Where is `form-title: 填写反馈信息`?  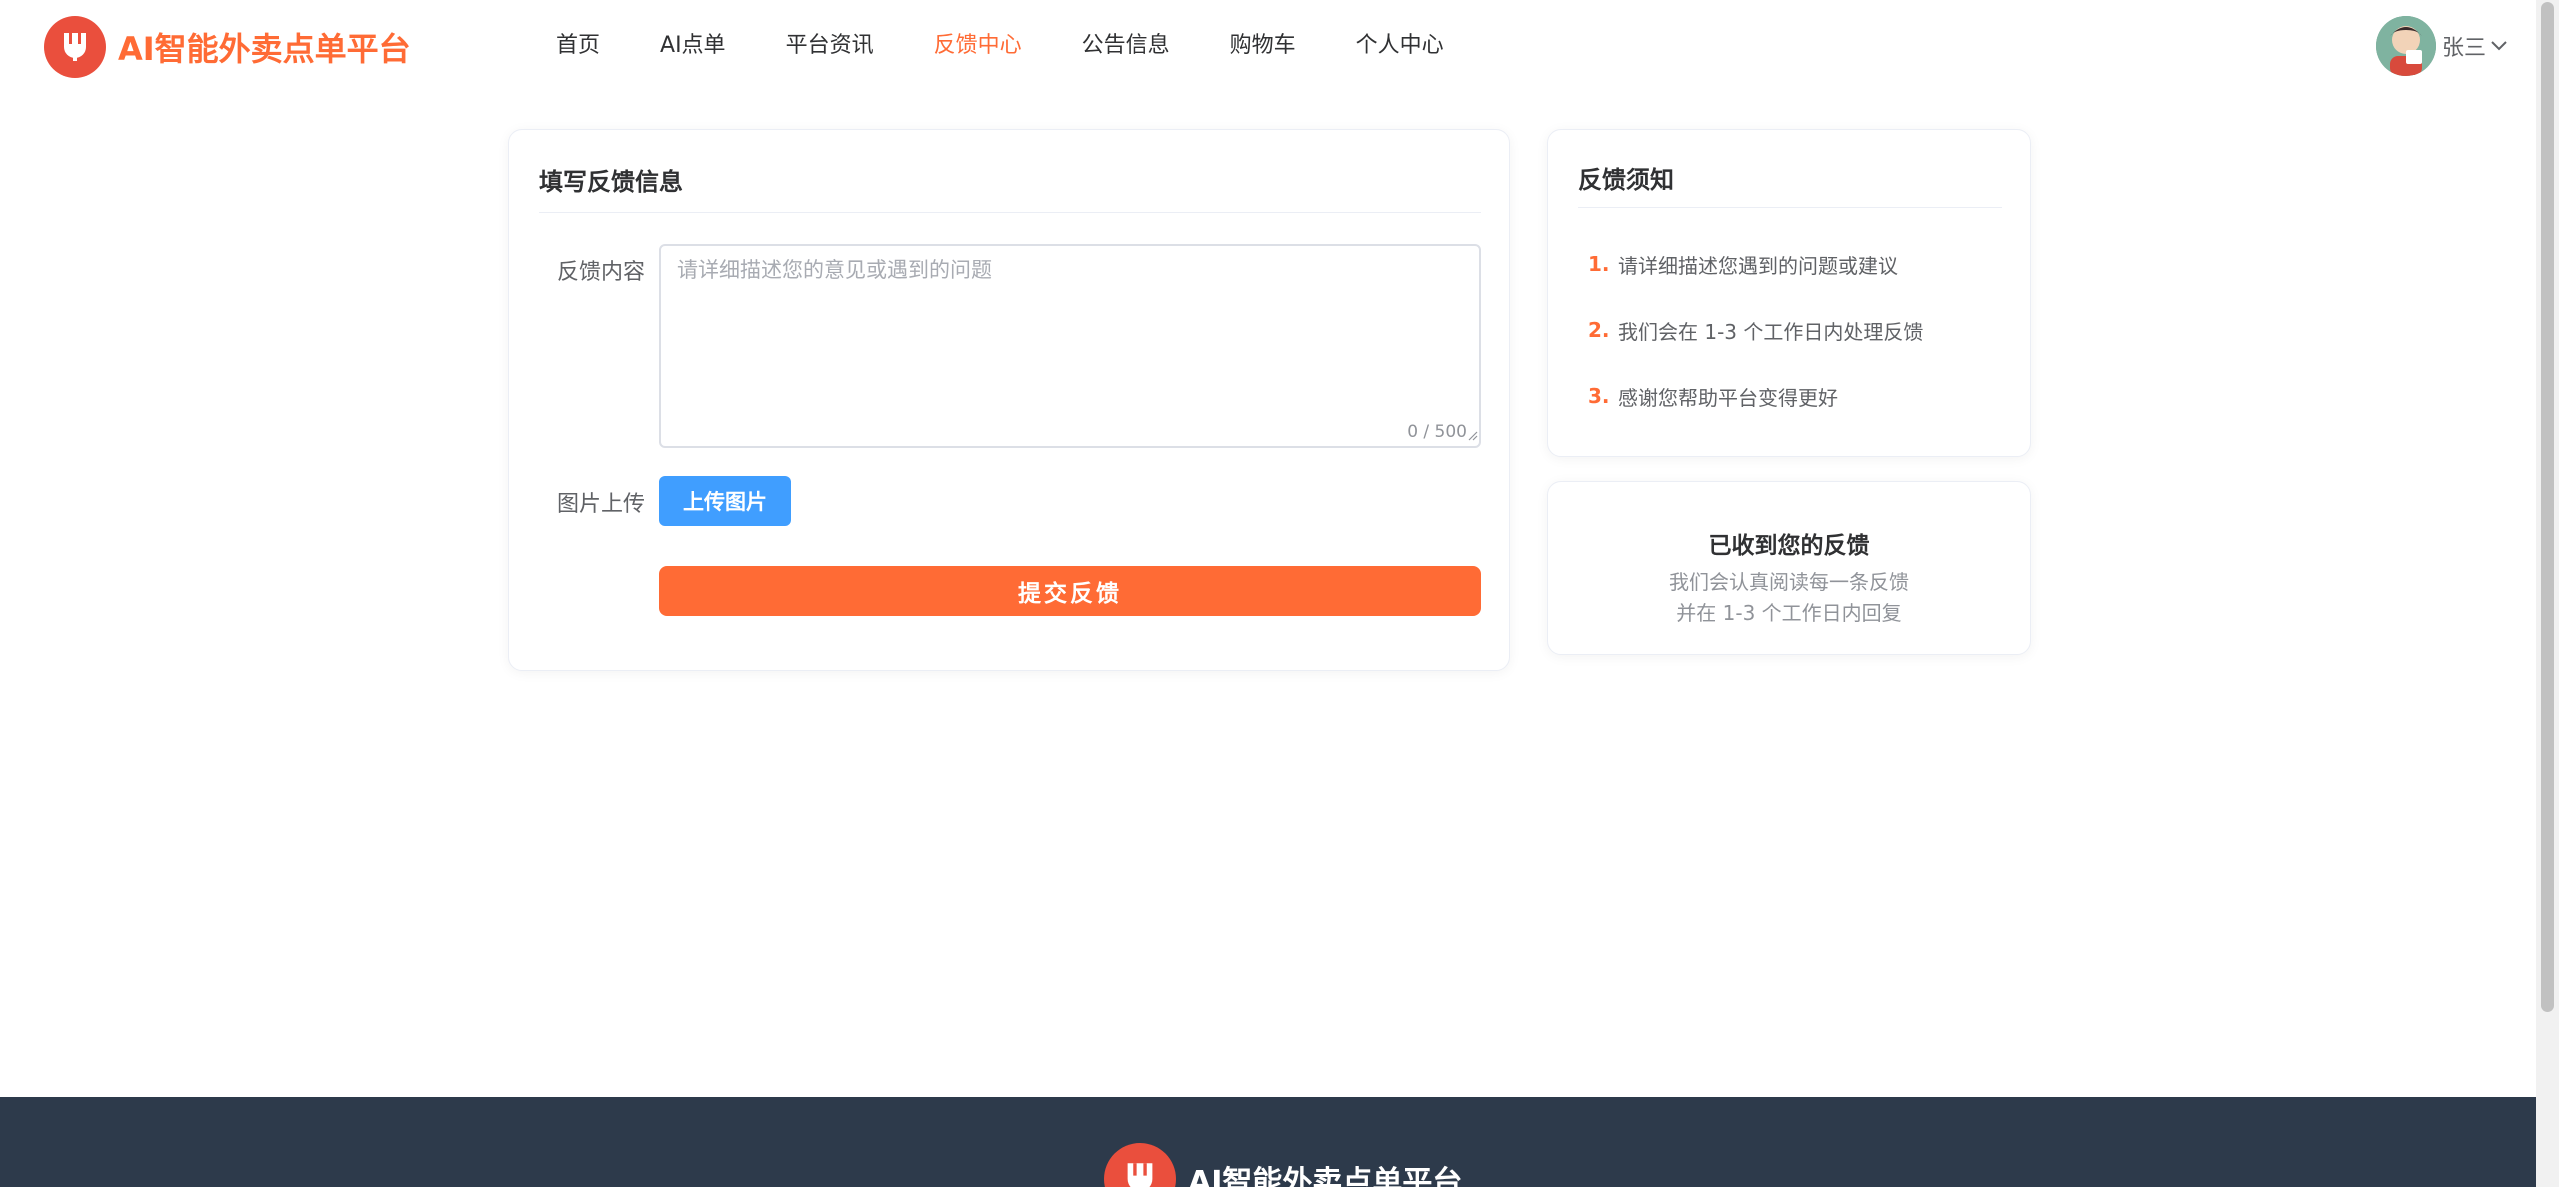
form-title: 填写反馈信息 is located at coordinates (611, 182).